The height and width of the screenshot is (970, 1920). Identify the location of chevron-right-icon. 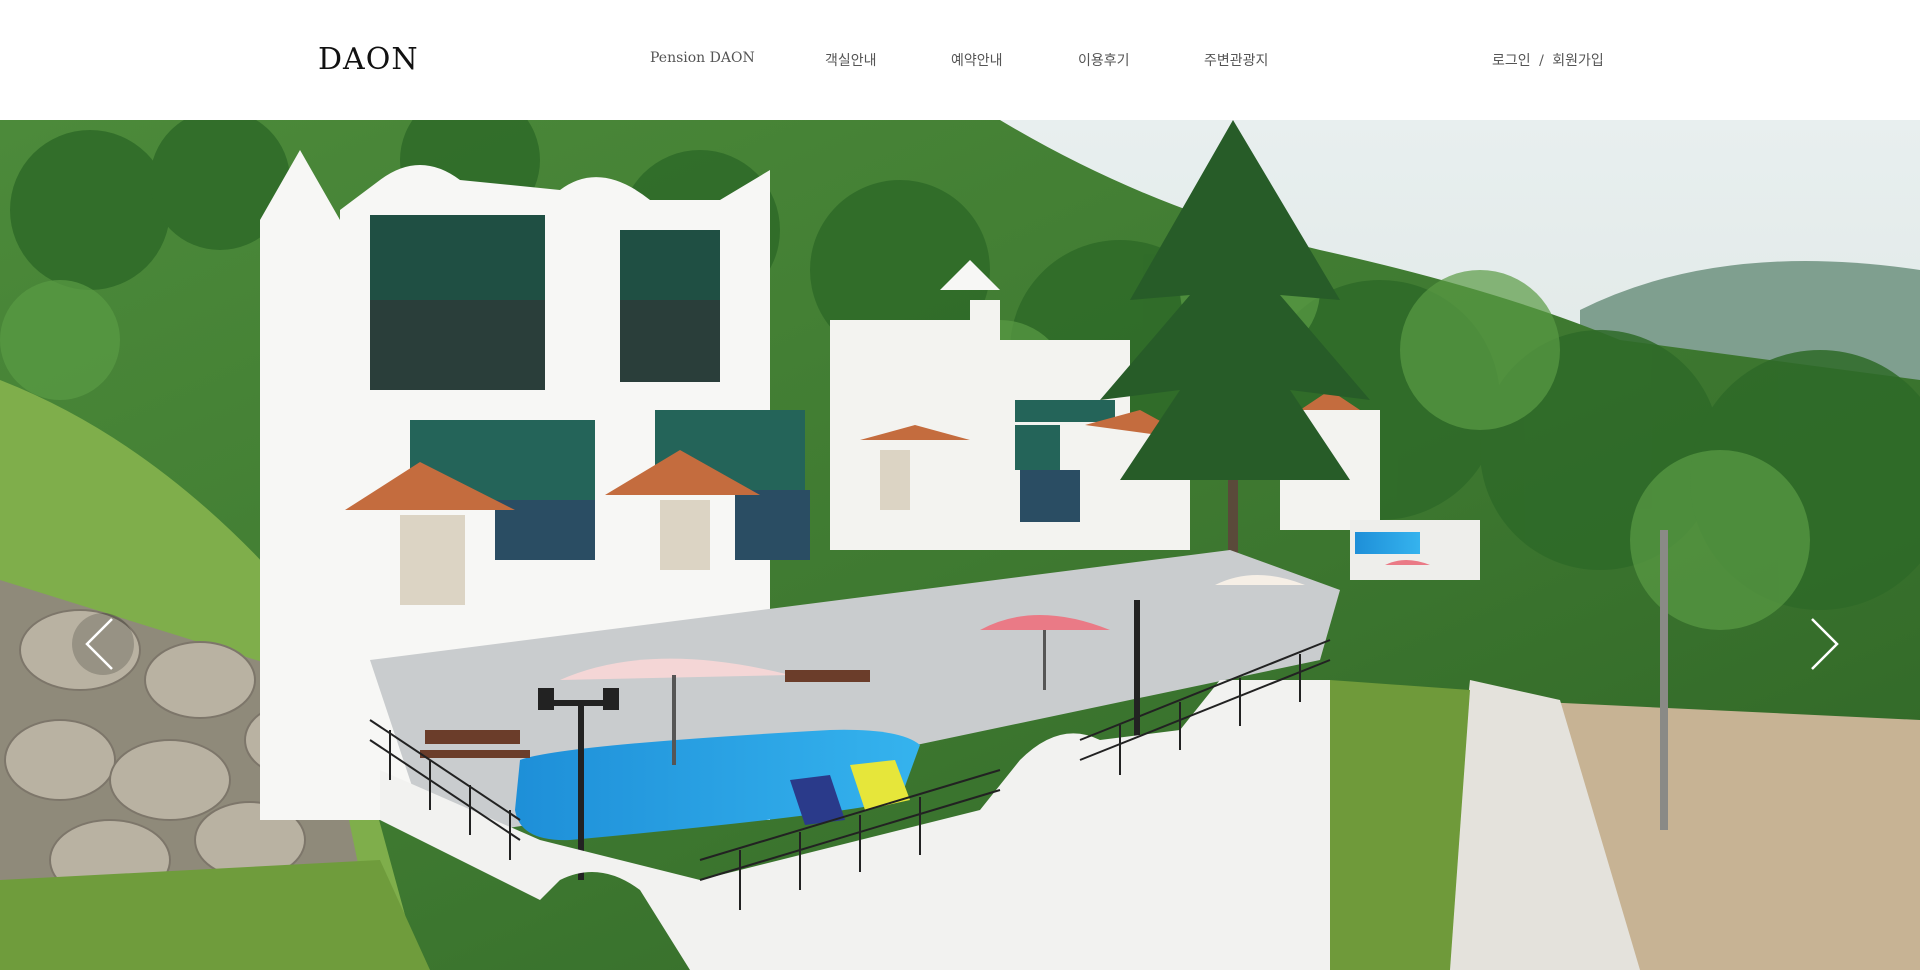
(1825, 644).